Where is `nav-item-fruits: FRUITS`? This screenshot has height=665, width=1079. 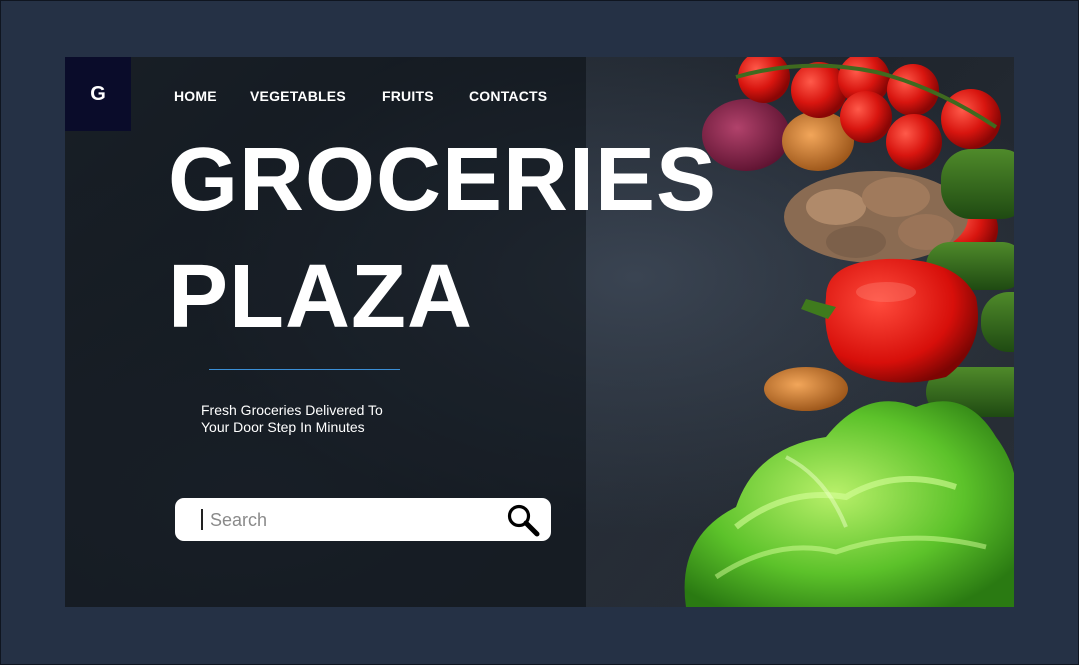 nav-item-fruits: FRUITS is located at coordinates (408, 96).